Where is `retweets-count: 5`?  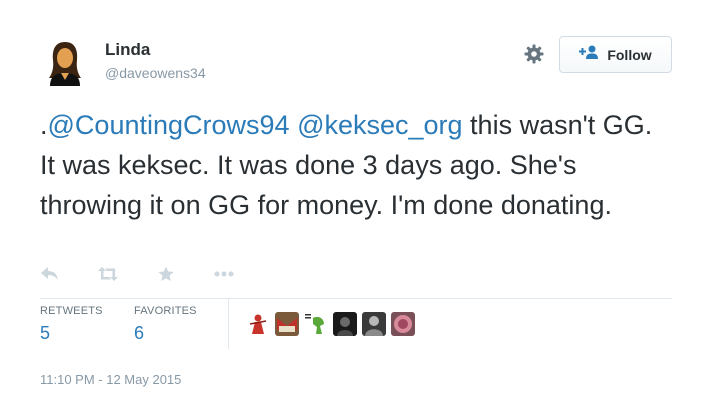
retweets-count: 5 is located at coordinates (45, 333).